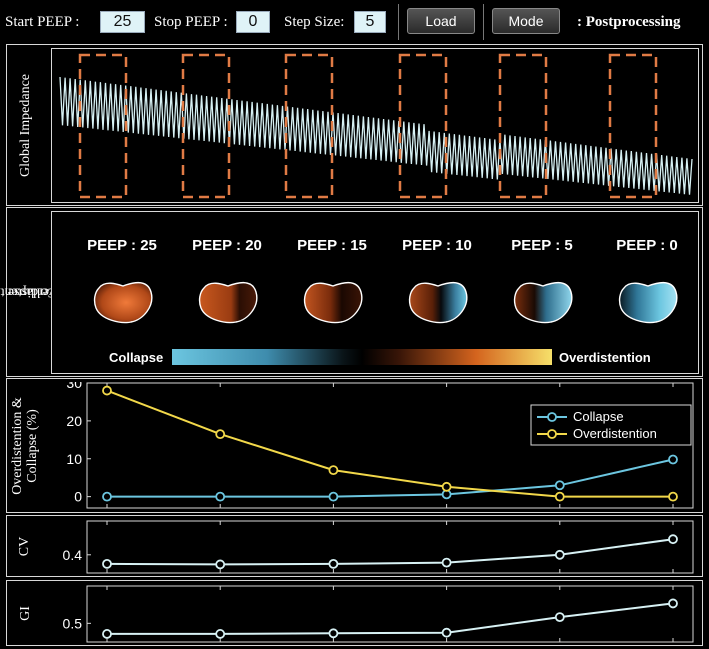 This screenshot has height=649, width=709. I want to click on y-tick-label: 20, so click(74, 421).